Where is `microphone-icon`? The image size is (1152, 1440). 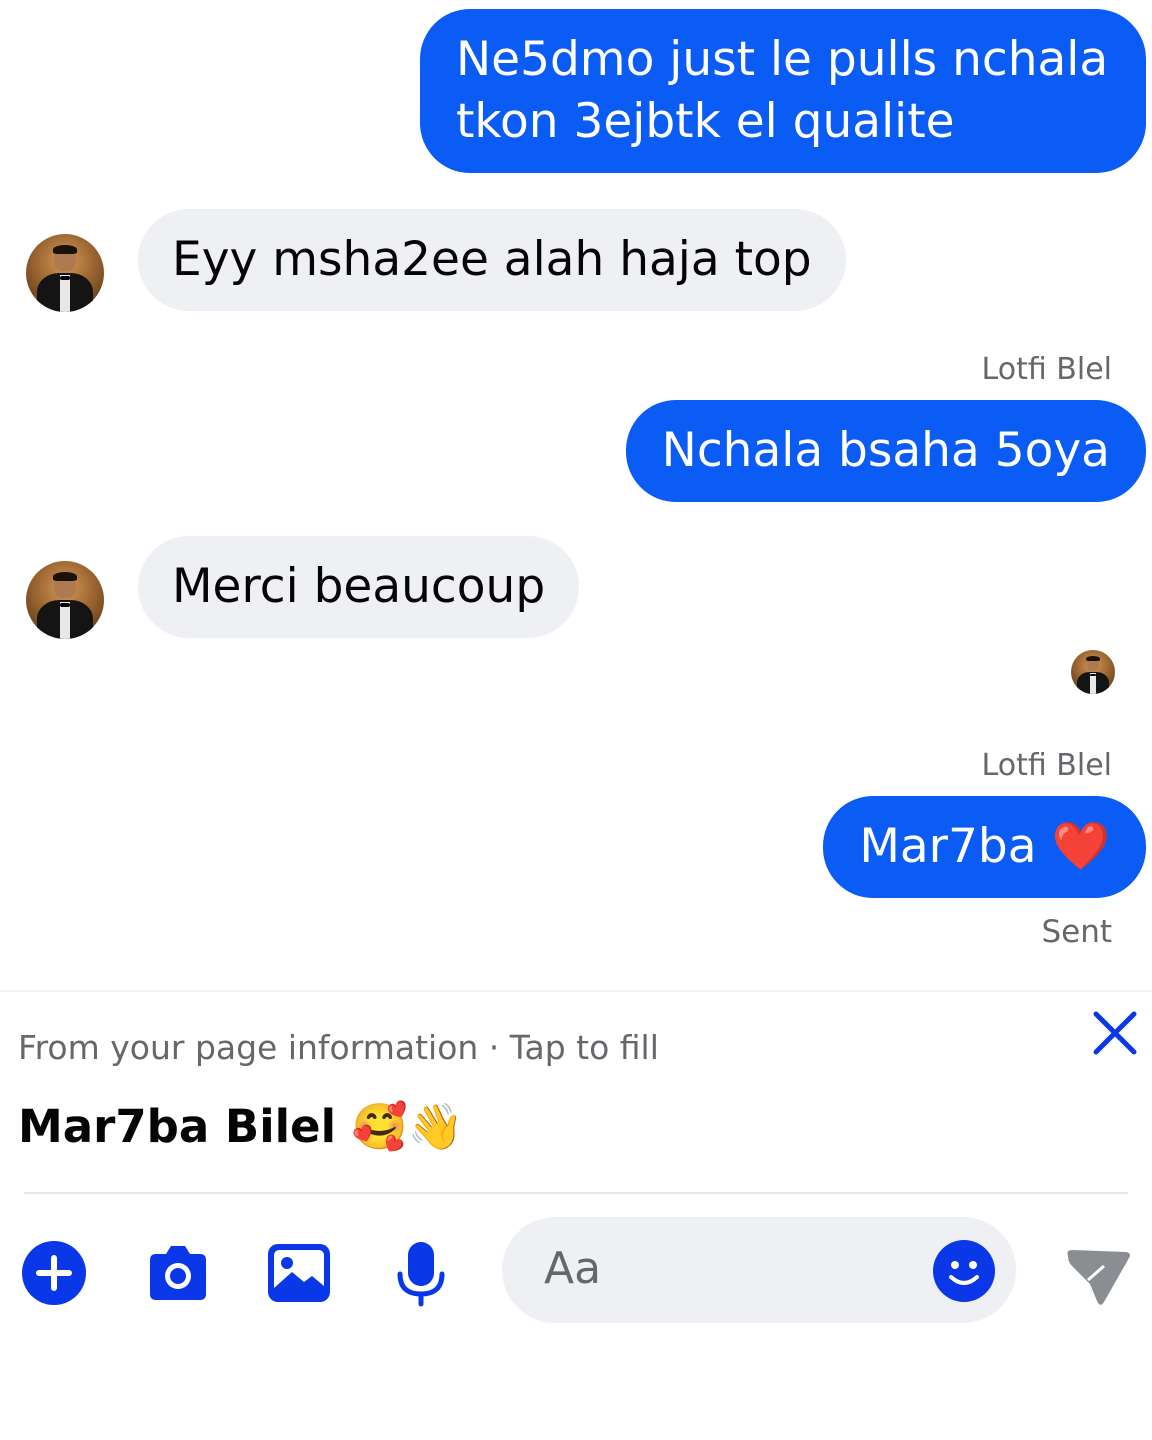
microphone-icon is located at coordinates (421, 1273).